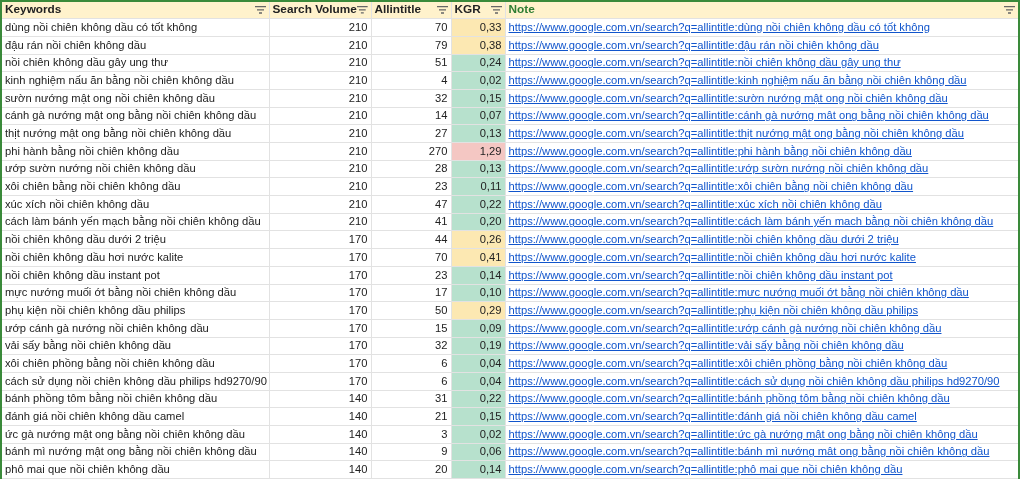 Image resolution: width=1024 pixels, height=479 pixels. I want to click on table-cell: 31, so click(411, 399).